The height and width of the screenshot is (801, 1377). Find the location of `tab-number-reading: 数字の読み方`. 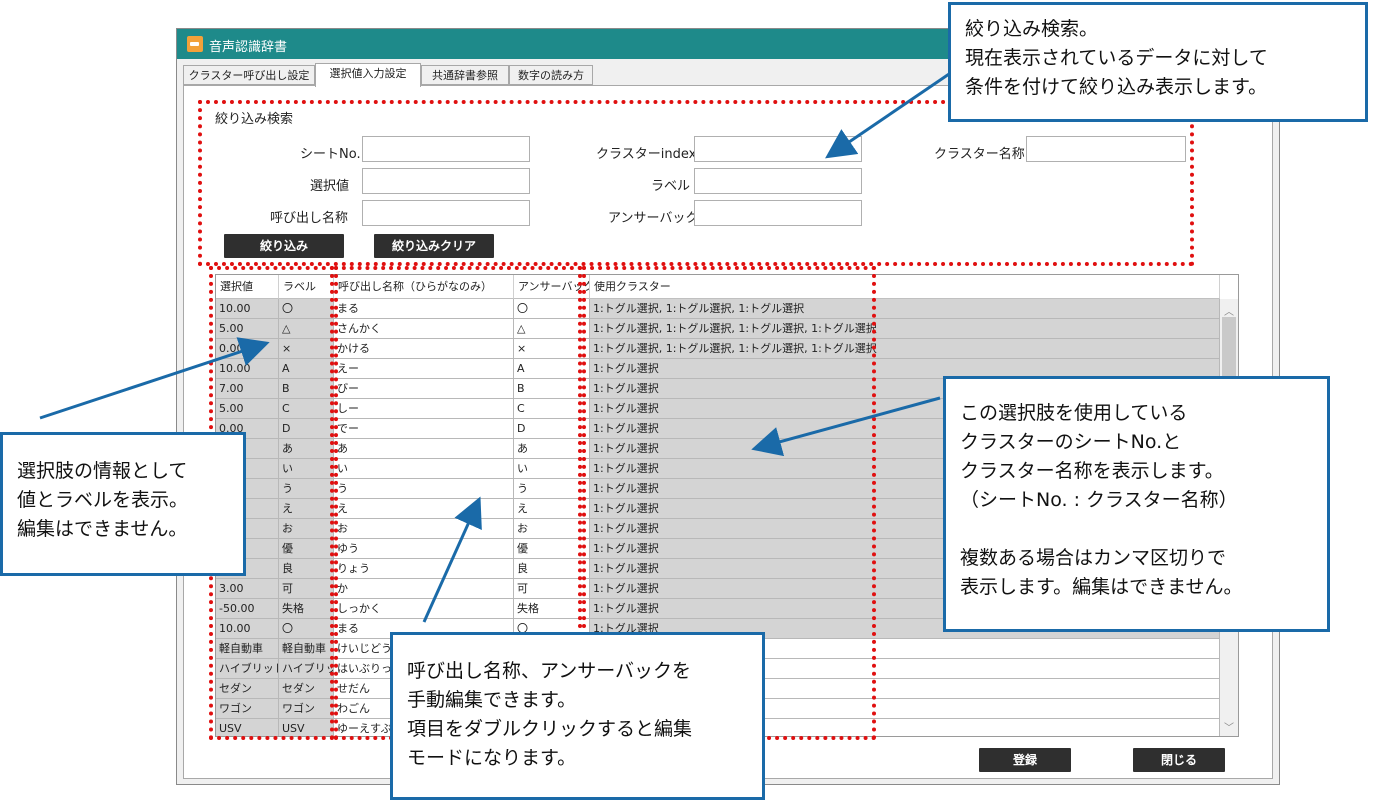

tab-number-reading: 数字の読み方 is located at coordinates (551, 75).